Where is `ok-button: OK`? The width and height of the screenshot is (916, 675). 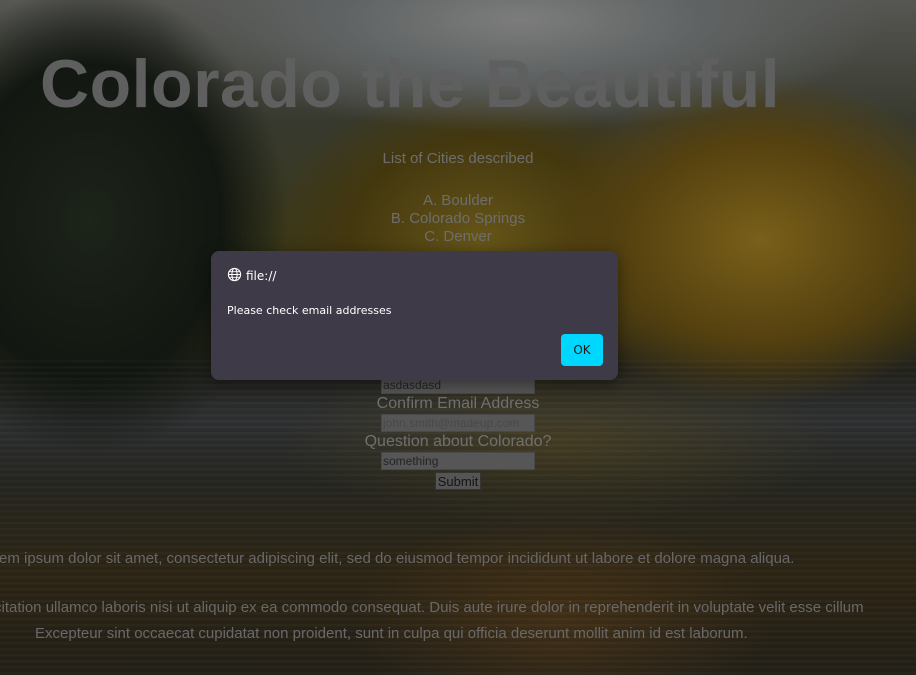 ok-button: OK is located at coordinates (582, 350).